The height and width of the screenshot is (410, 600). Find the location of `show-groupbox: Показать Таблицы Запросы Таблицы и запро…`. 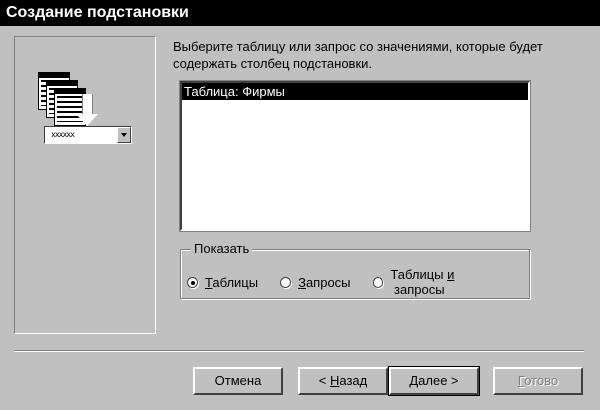

show-groupbox: Показать Таблицы Запросы Таблицы и запро… is located at coordinates (355, 270).